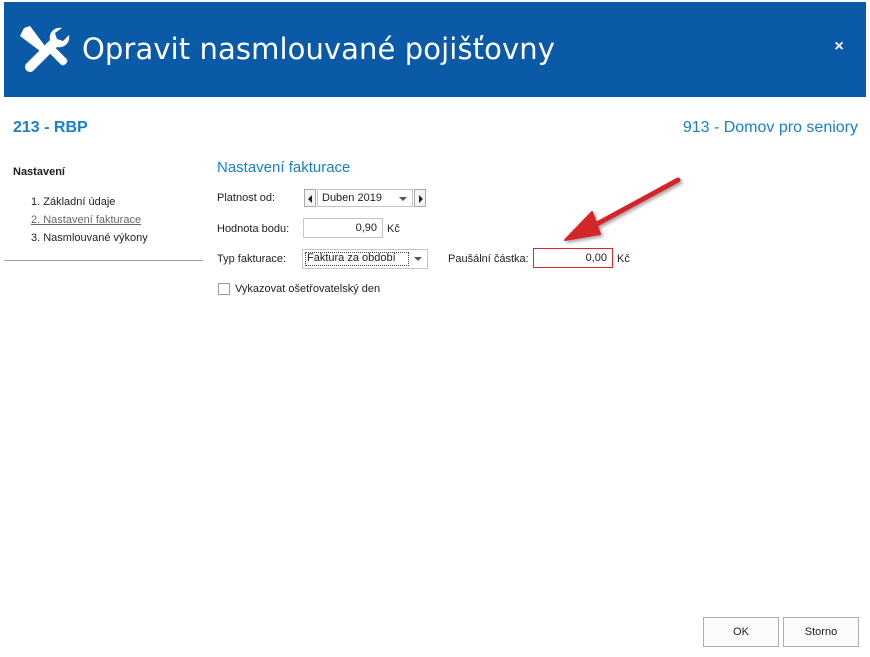 The height and width of the screenshot is (657, 870). Describe the element at coordinates (352, 198) in the screenshot. I see `month-select-value: Duben 2019` at that location.